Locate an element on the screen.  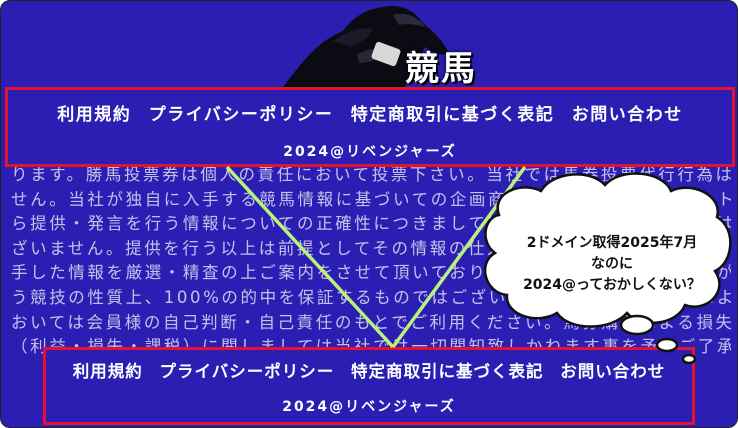
footer-bottom-copyright: 2024@リベンジャーズ is located at coordinates (369, 407).